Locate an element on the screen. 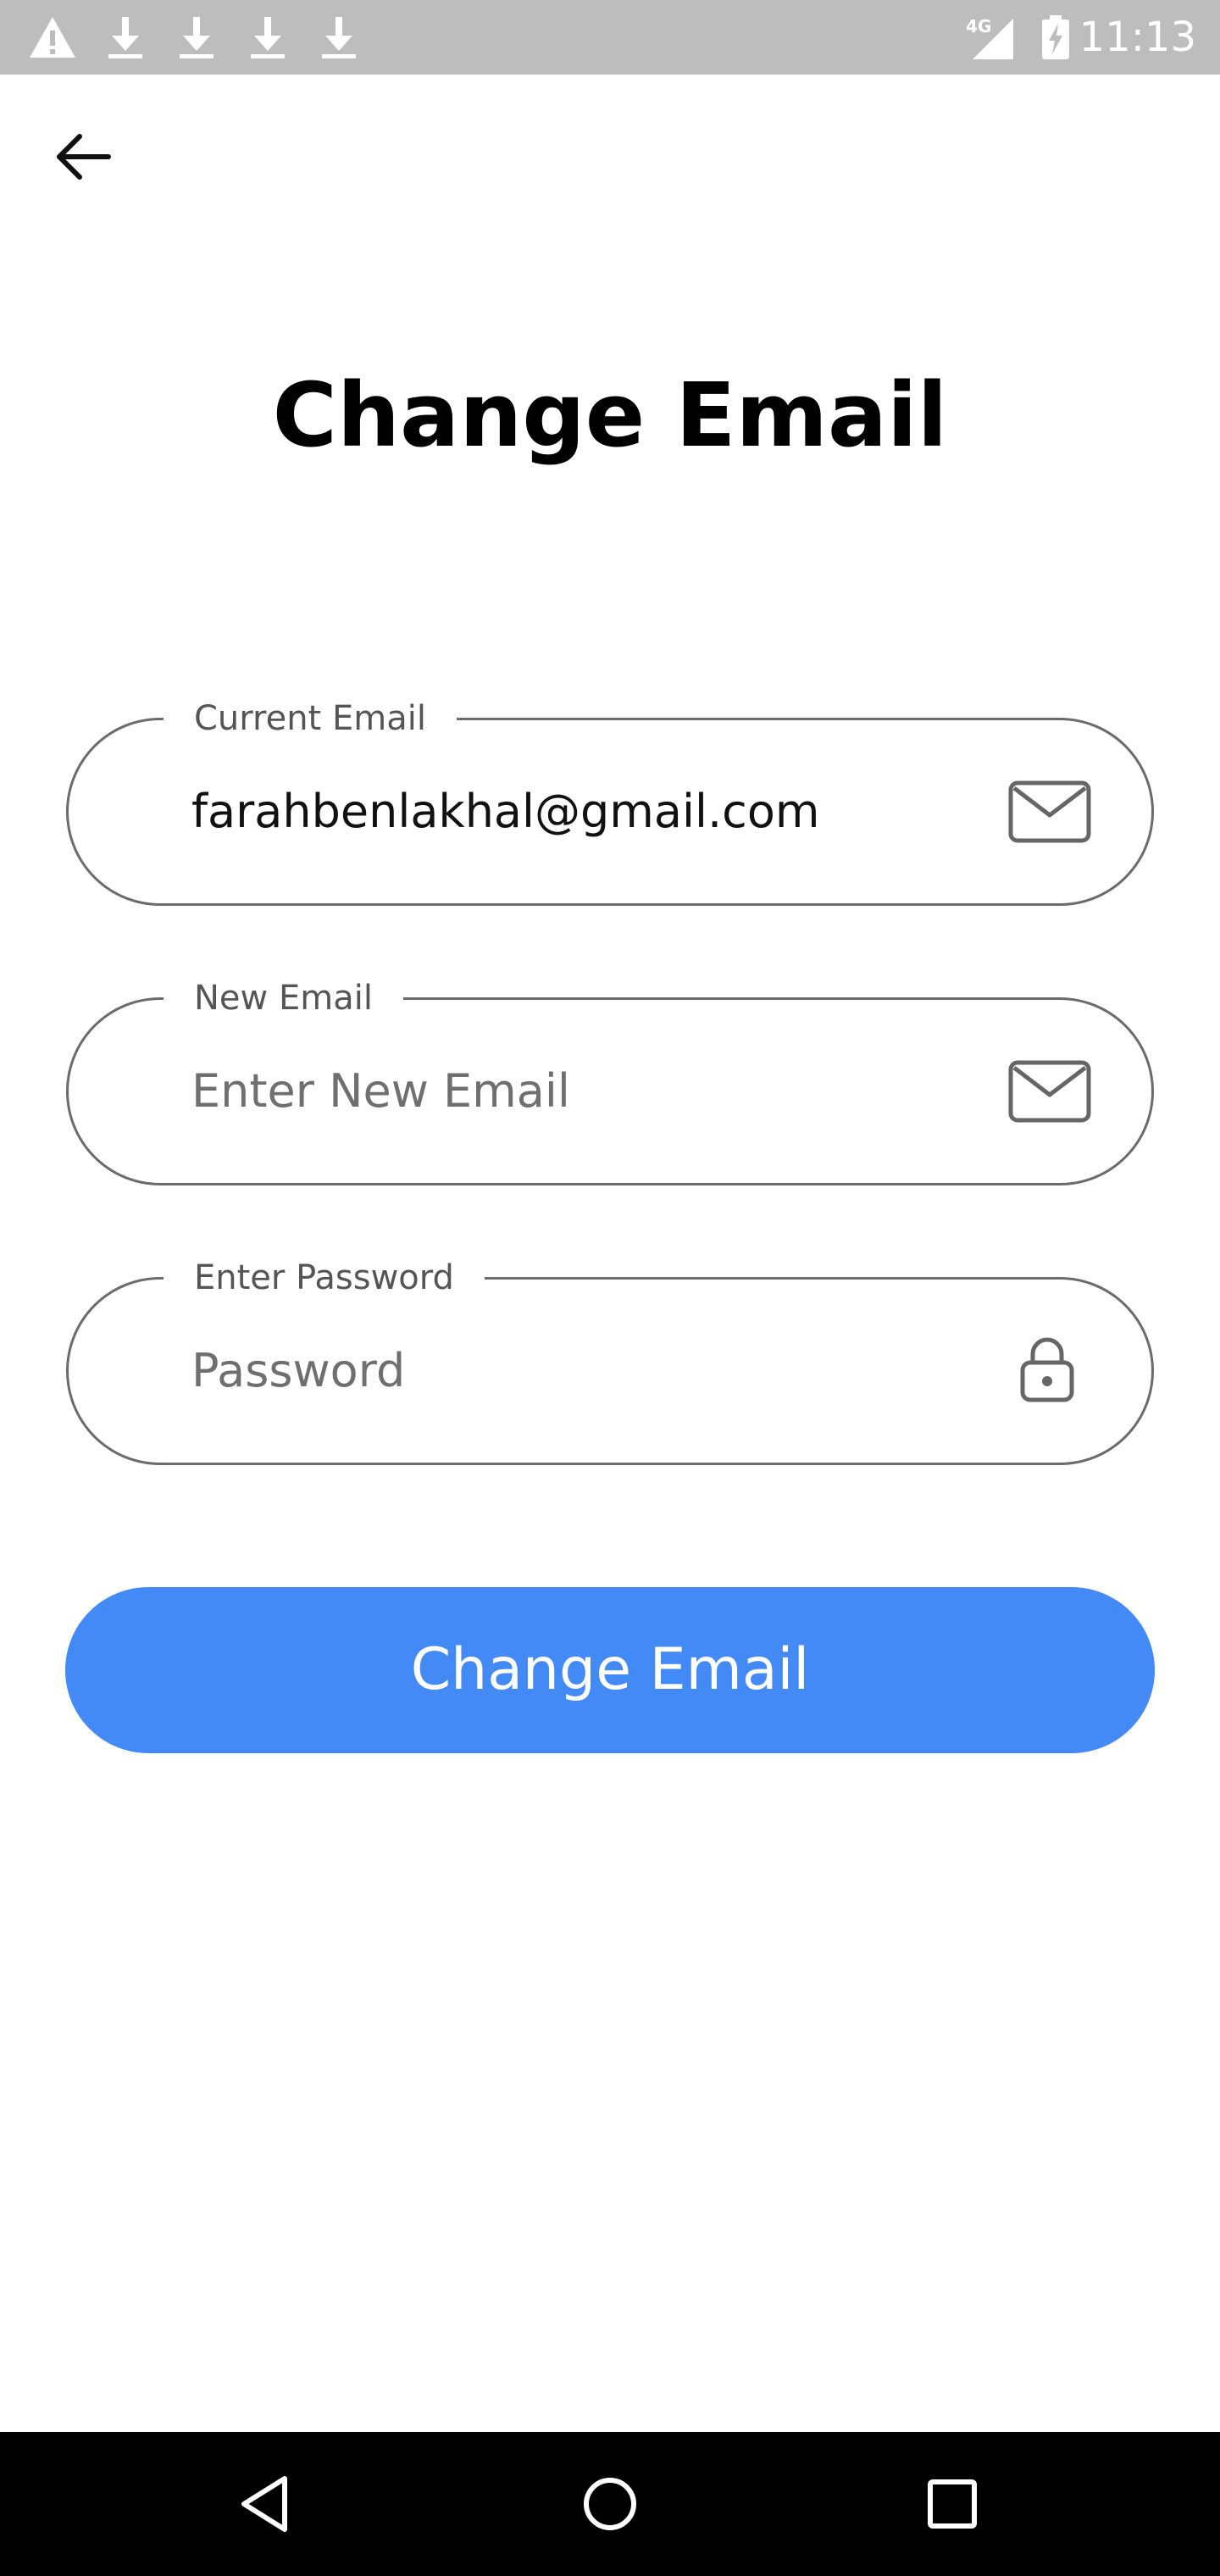 The height and width of the screenshot is (2576, 1220). arrow-left-icon is located at coordinates (84, 157).